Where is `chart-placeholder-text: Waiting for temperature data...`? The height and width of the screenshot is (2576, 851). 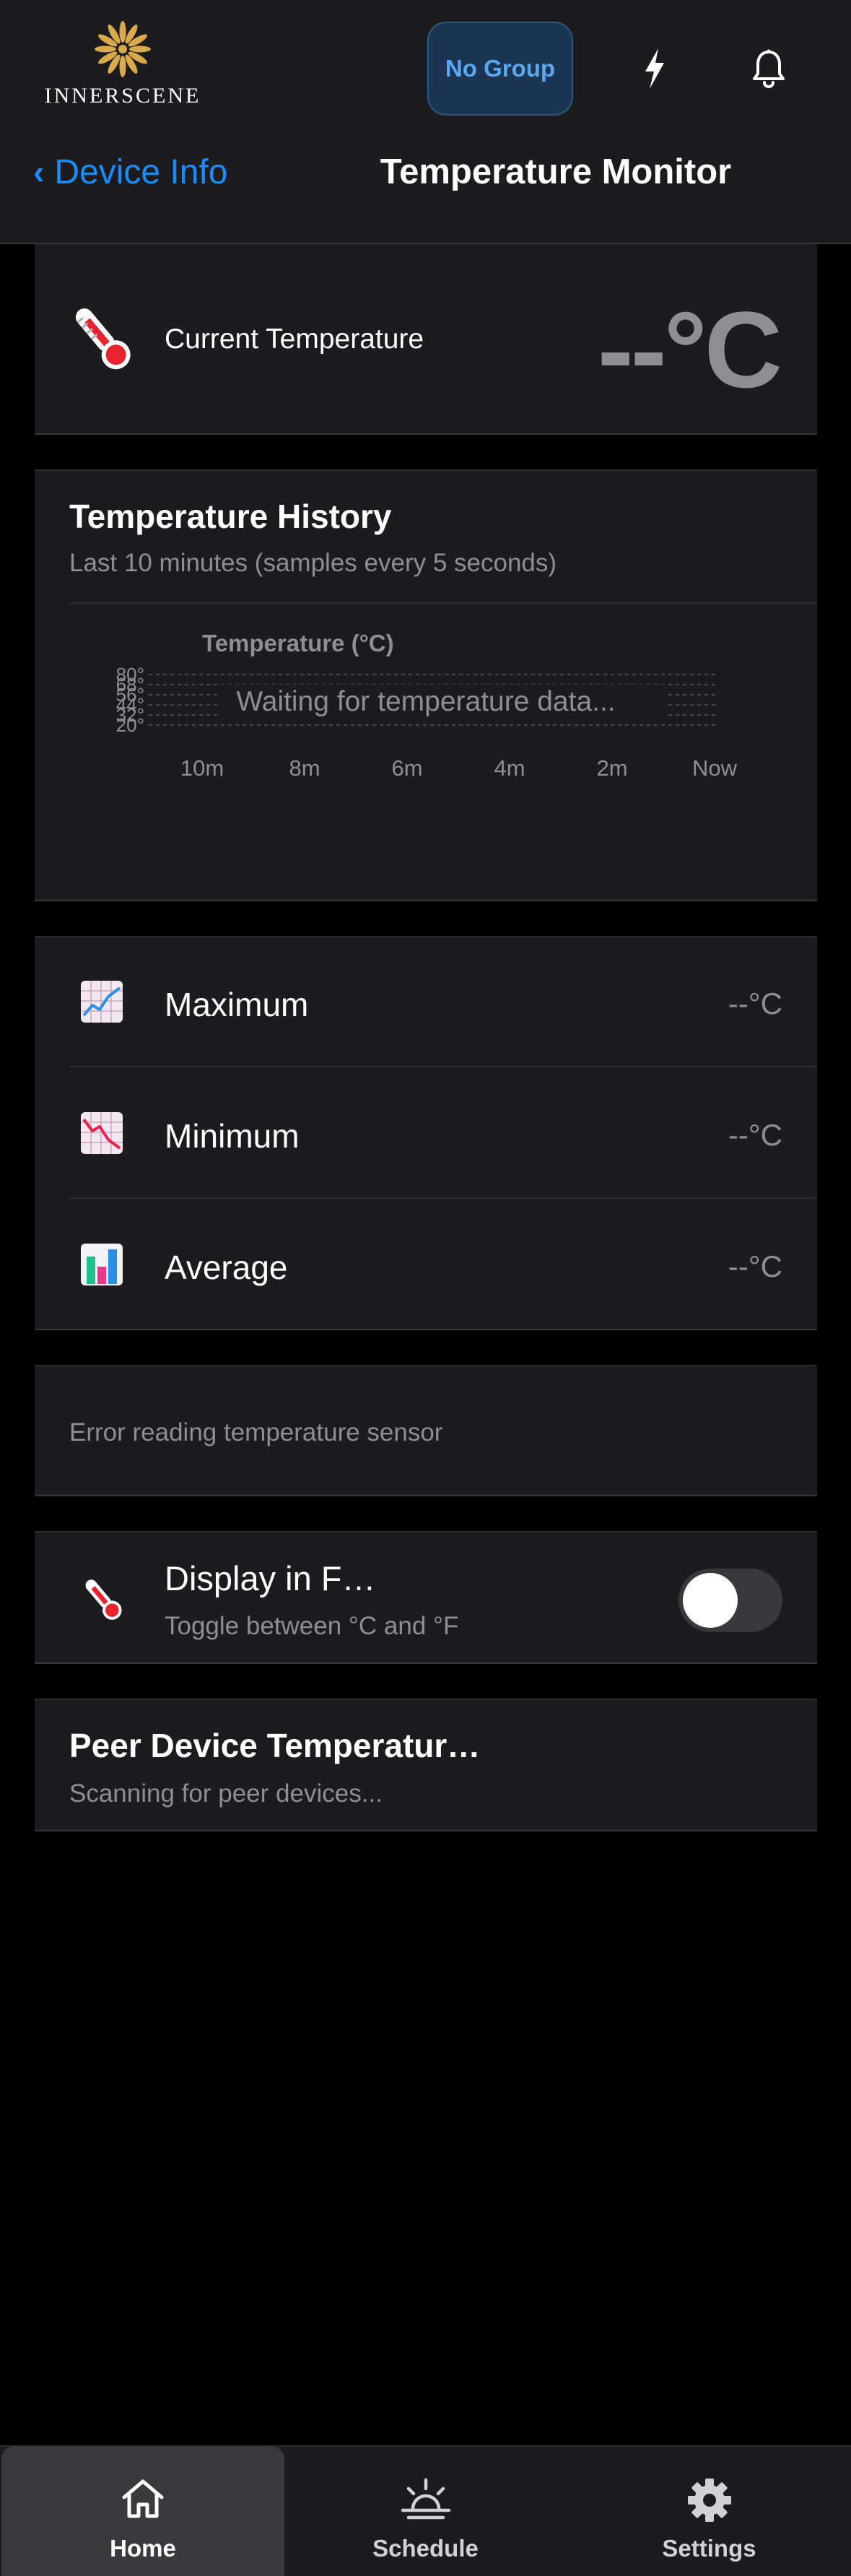 chart-placeholder-text: Waiting for temperature data... is located at coordinates (425, 701).